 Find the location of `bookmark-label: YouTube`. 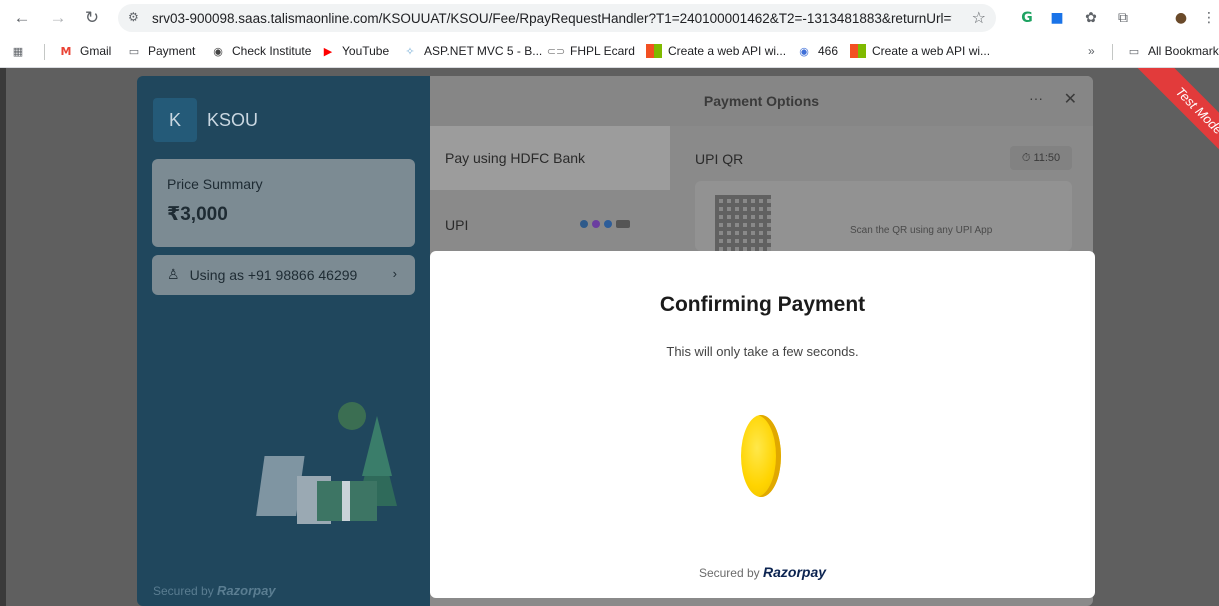

bookmark-label: YouTube is located at coordinates (366, 51).